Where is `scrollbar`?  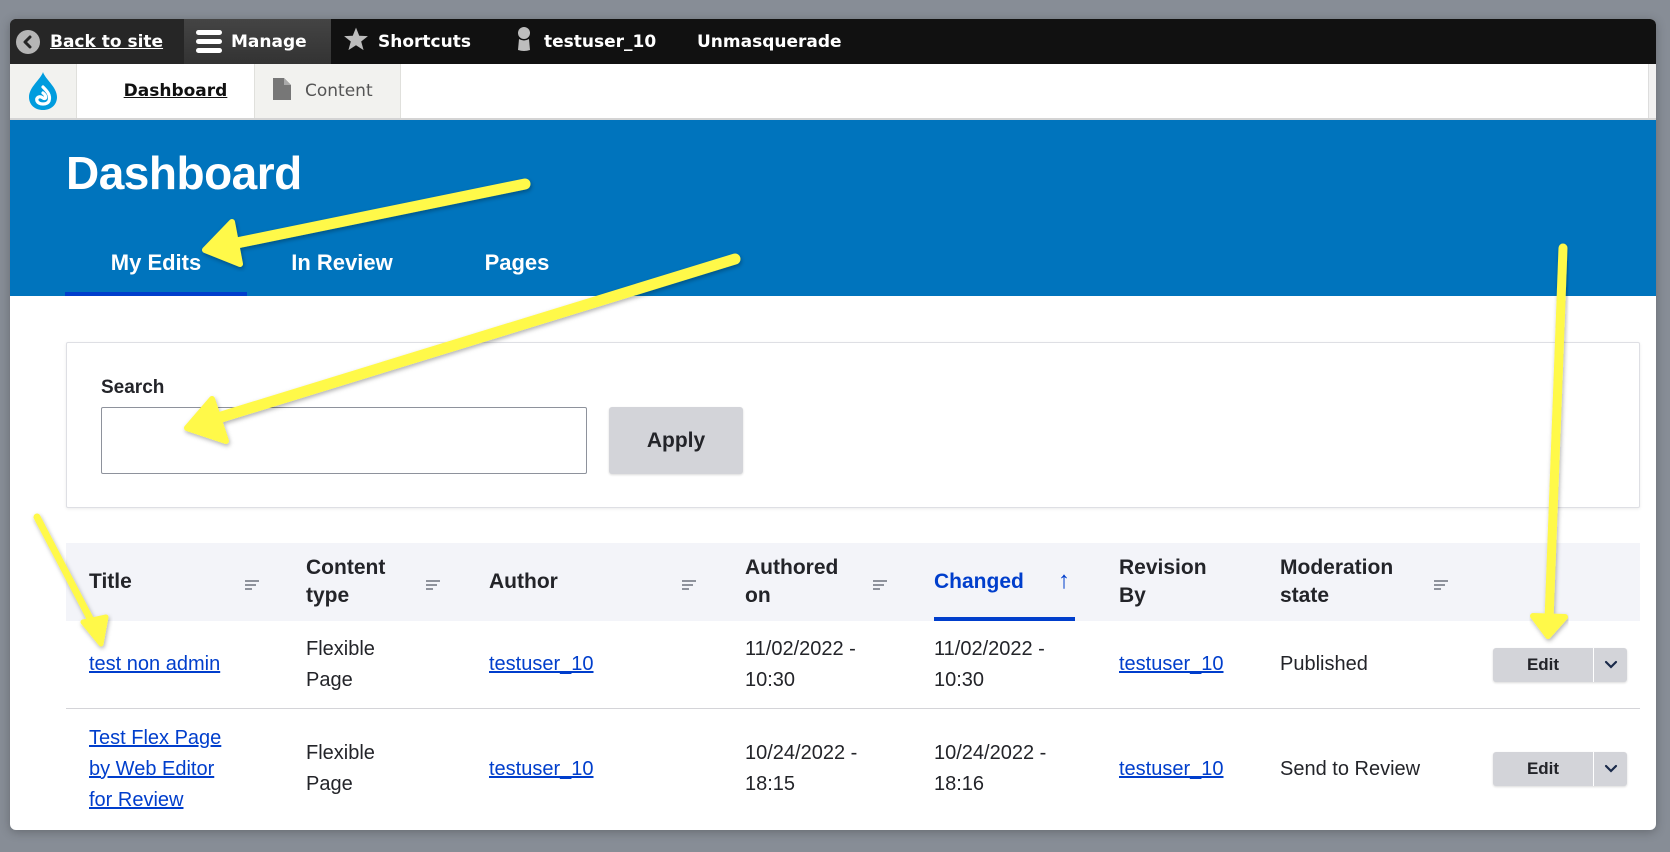 scrollbar is located at coordinates (1652, 91).